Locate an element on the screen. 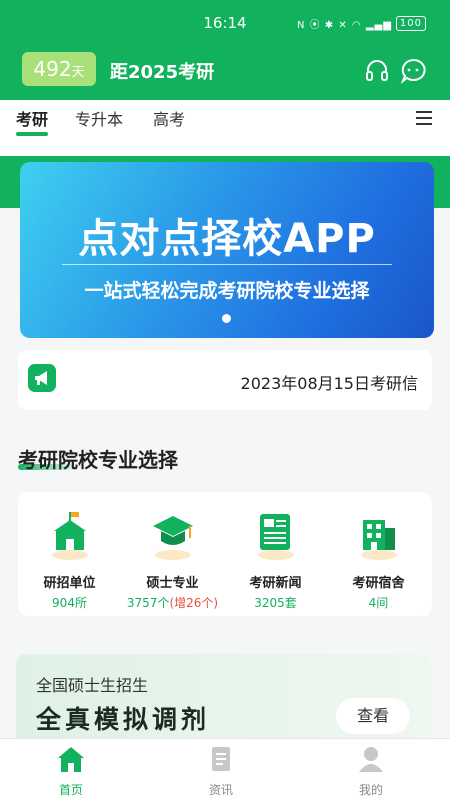  nav-home: 首页 is located at coordinates (71, 771).